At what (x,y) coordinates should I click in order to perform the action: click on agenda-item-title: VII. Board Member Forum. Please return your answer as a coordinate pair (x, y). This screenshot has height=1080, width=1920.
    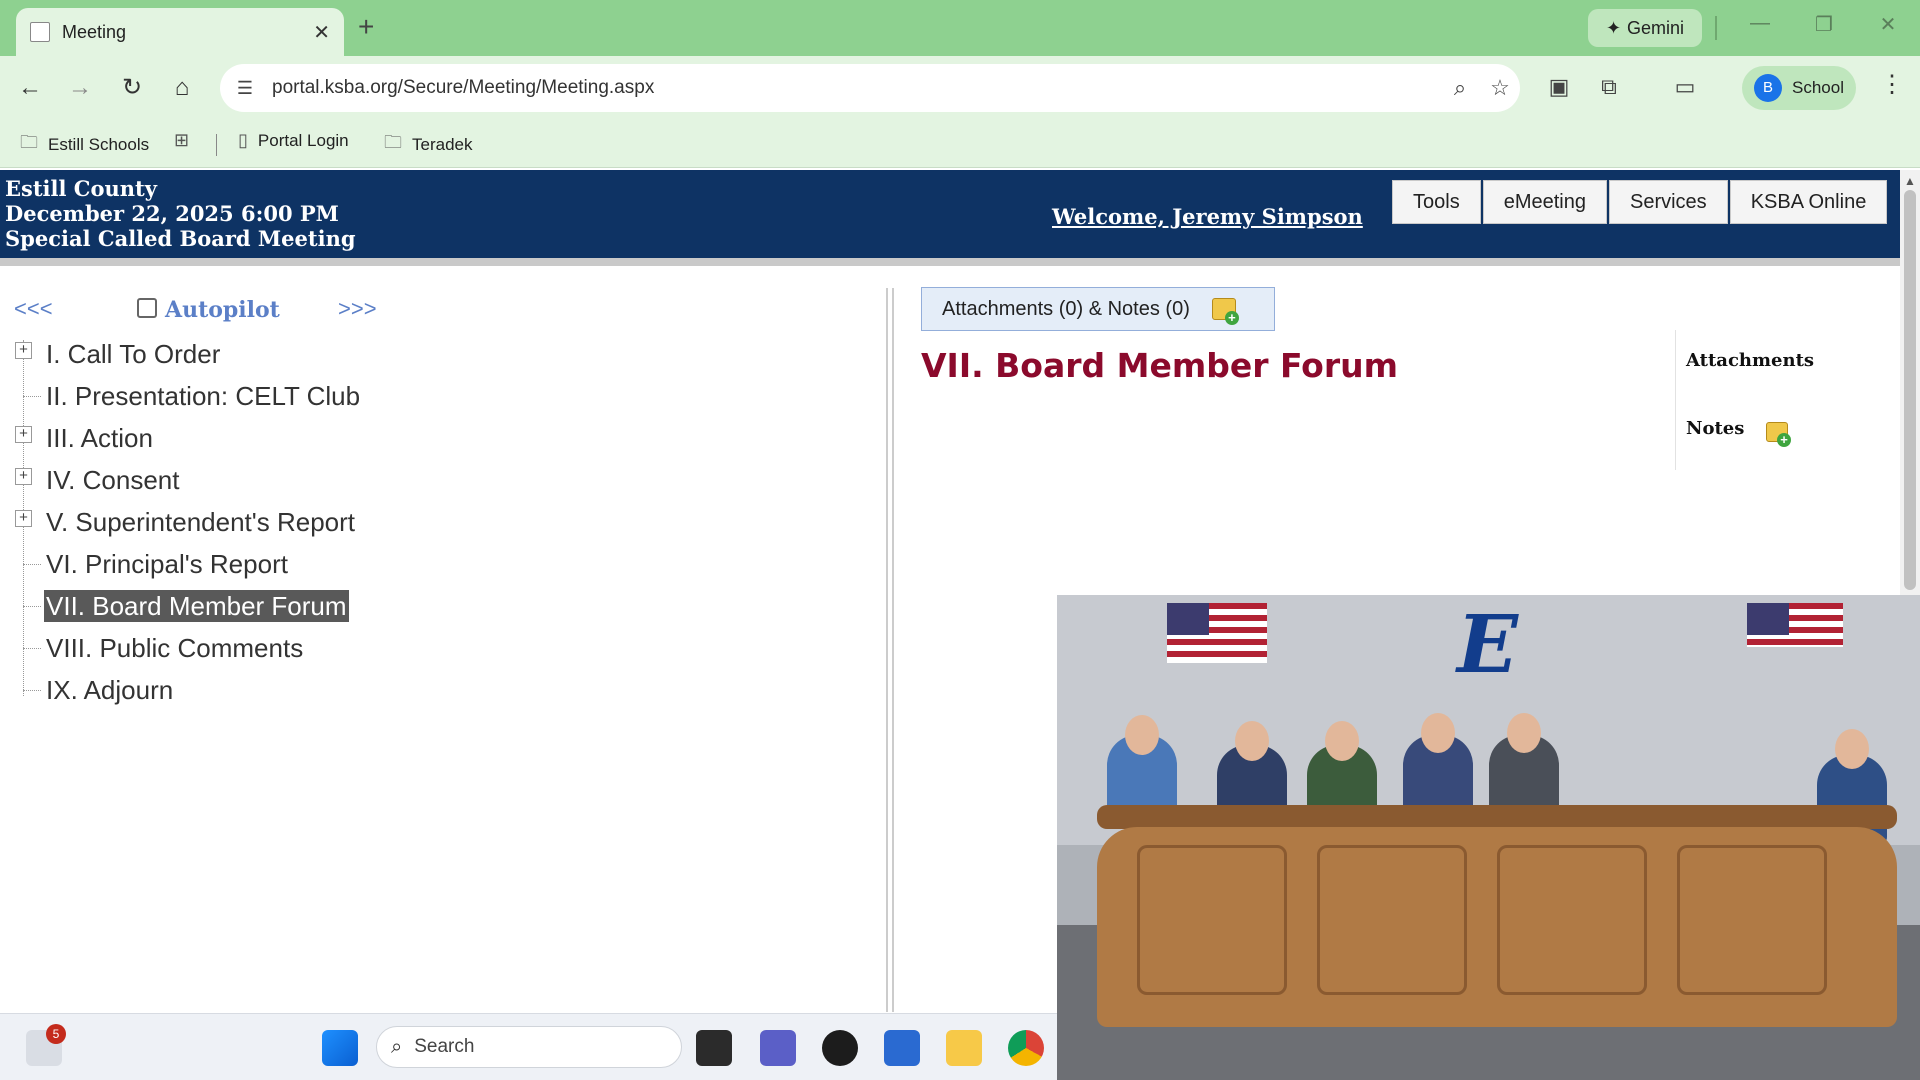
    Looking at the image, I should click on (1160, 365).